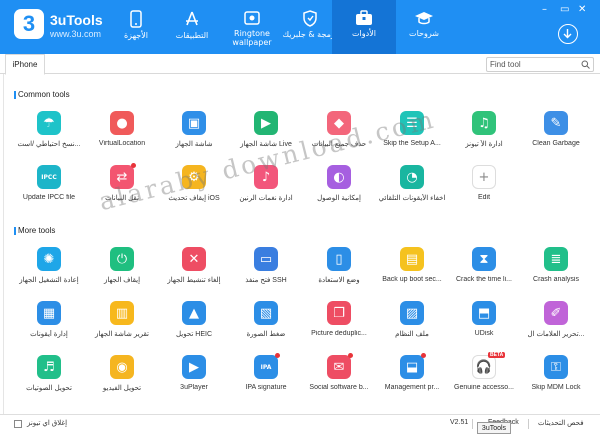 Image resolution: width=600 pixels, height=434 pixels. Describe the element at coordinates (194, 193) in the screenshot. I see `tool-item: ⚙ إيقاف تحديث iOS` at that location.